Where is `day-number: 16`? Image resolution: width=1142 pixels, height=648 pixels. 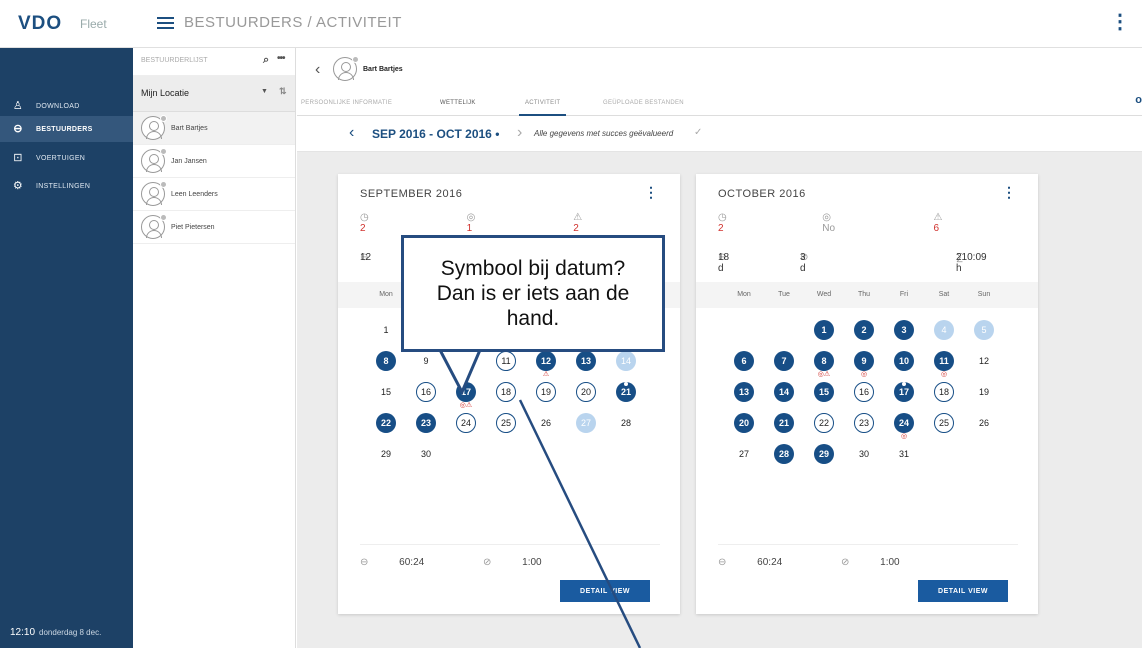 day-number: 16 is located at coordinates (864, 392).